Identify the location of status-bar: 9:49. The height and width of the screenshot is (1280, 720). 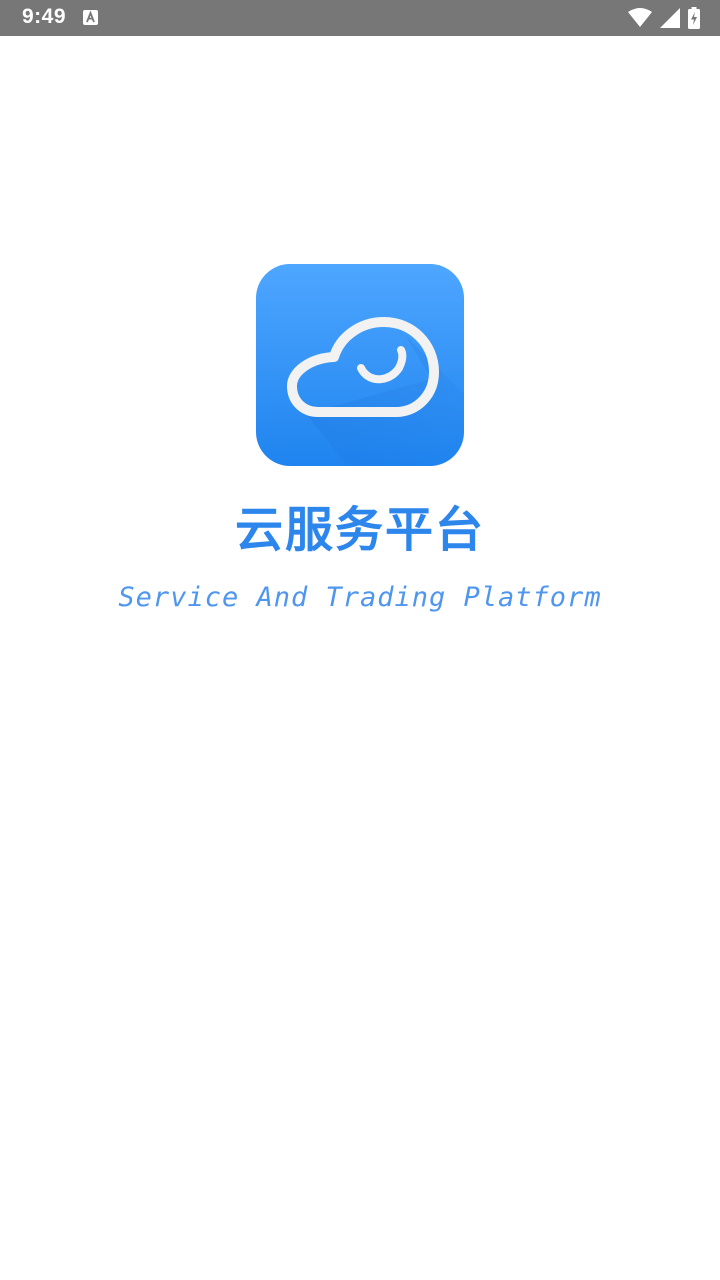
(360, 18).